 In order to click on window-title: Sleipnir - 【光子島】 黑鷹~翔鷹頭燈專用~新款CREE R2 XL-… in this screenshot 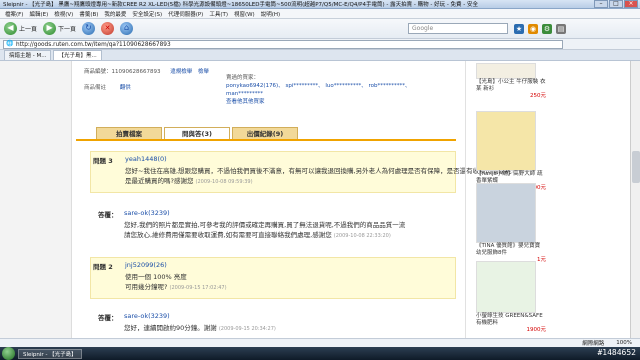, I will do `click(241, 5)`.